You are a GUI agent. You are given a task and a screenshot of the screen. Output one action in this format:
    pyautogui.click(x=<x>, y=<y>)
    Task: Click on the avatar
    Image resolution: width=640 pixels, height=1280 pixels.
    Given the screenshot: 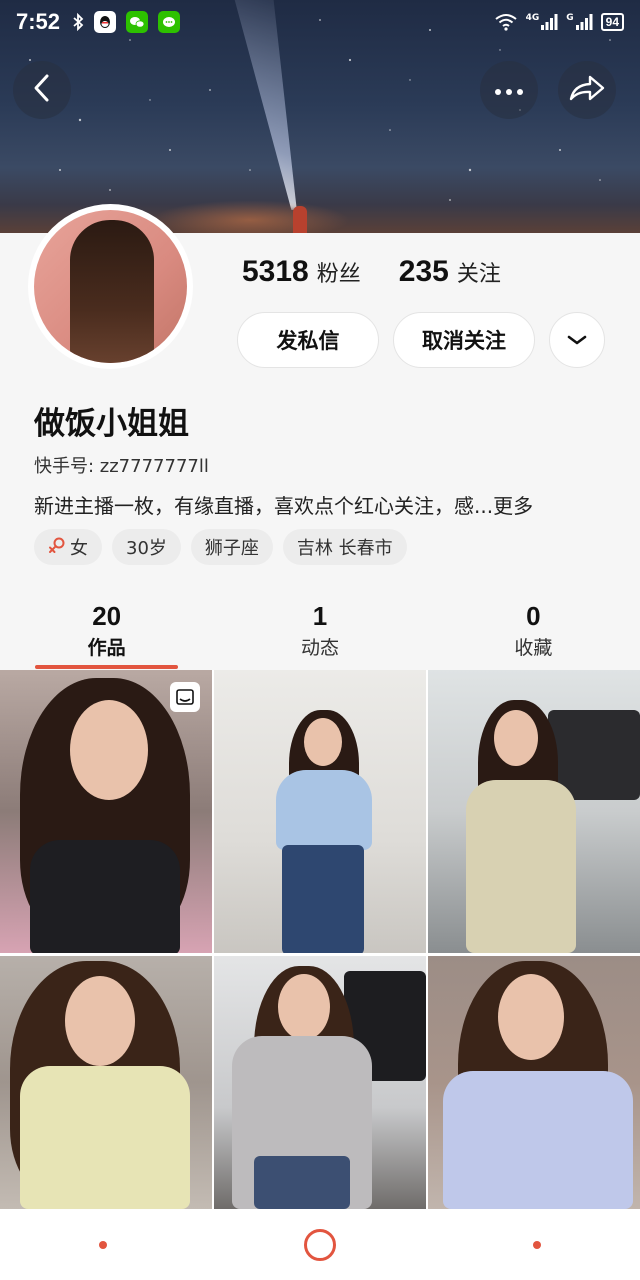 What is the action you would take?
    pyautogui.click(x=110, y=286)
    